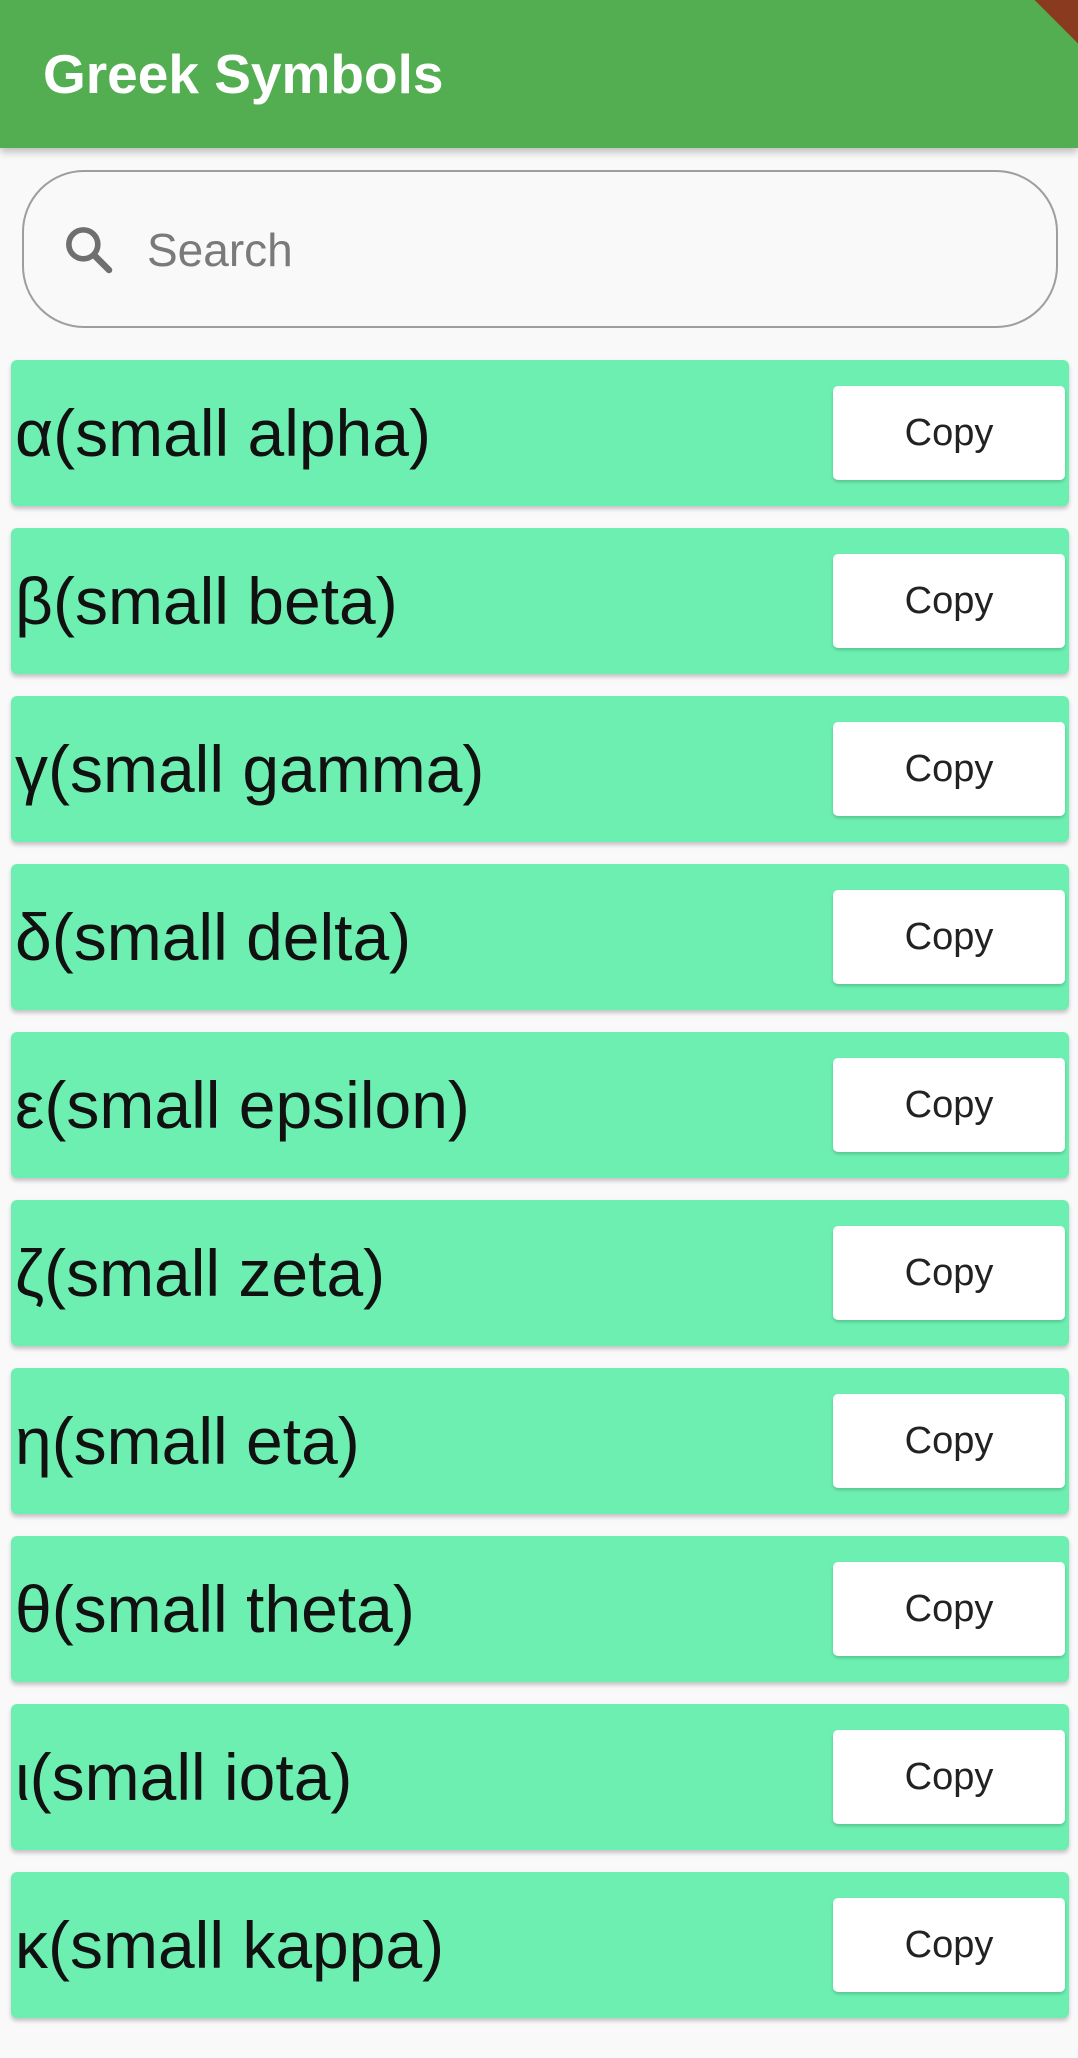 Image resolution: width=1078 pixels, height=2058 pixels. I want to click on symbol-label: γ(small gamma), so click(250, 769).